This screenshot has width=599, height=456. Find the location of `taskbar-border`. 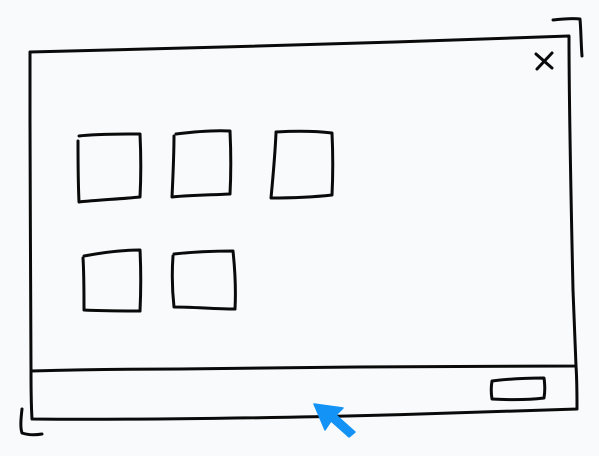

taskbar-border is located at coordinates (304, 392).